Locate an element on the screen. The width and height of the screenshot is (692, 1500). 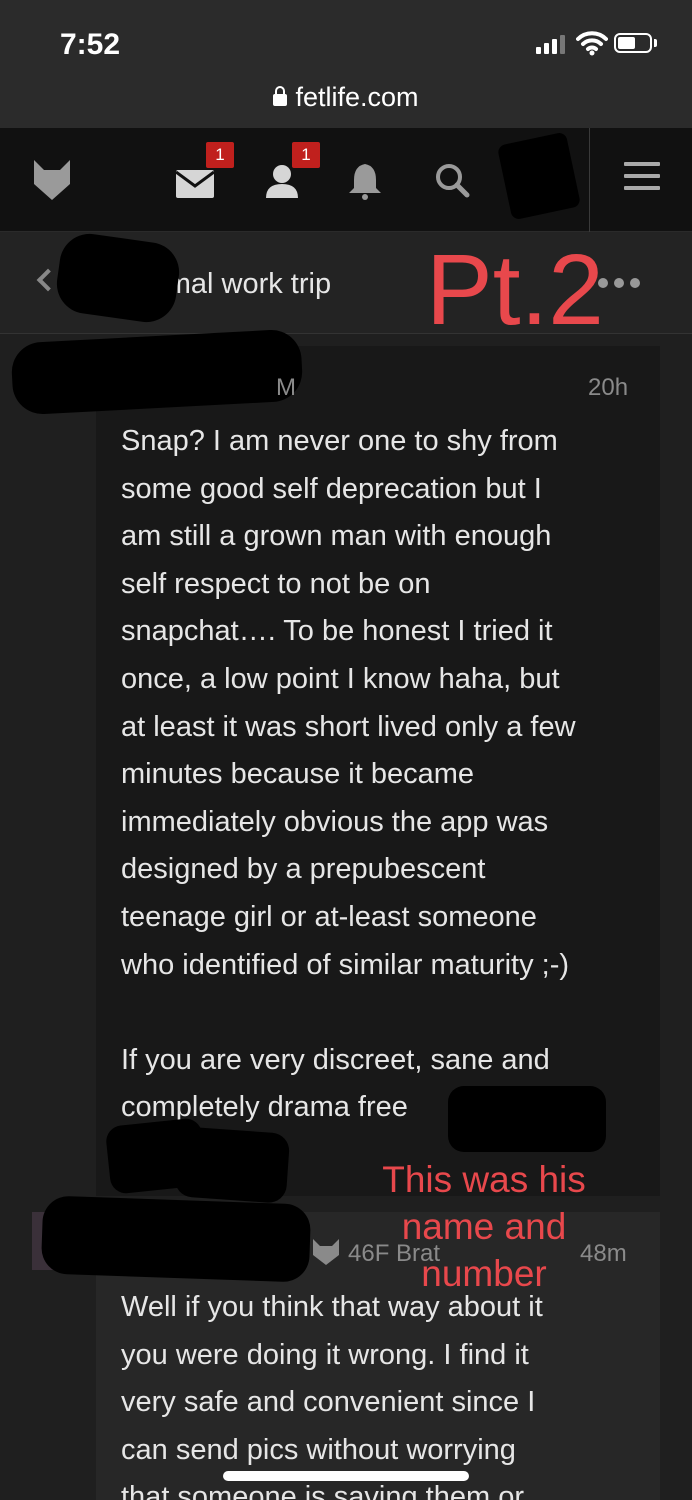
mail-icon is located at coordinates (195, 184).